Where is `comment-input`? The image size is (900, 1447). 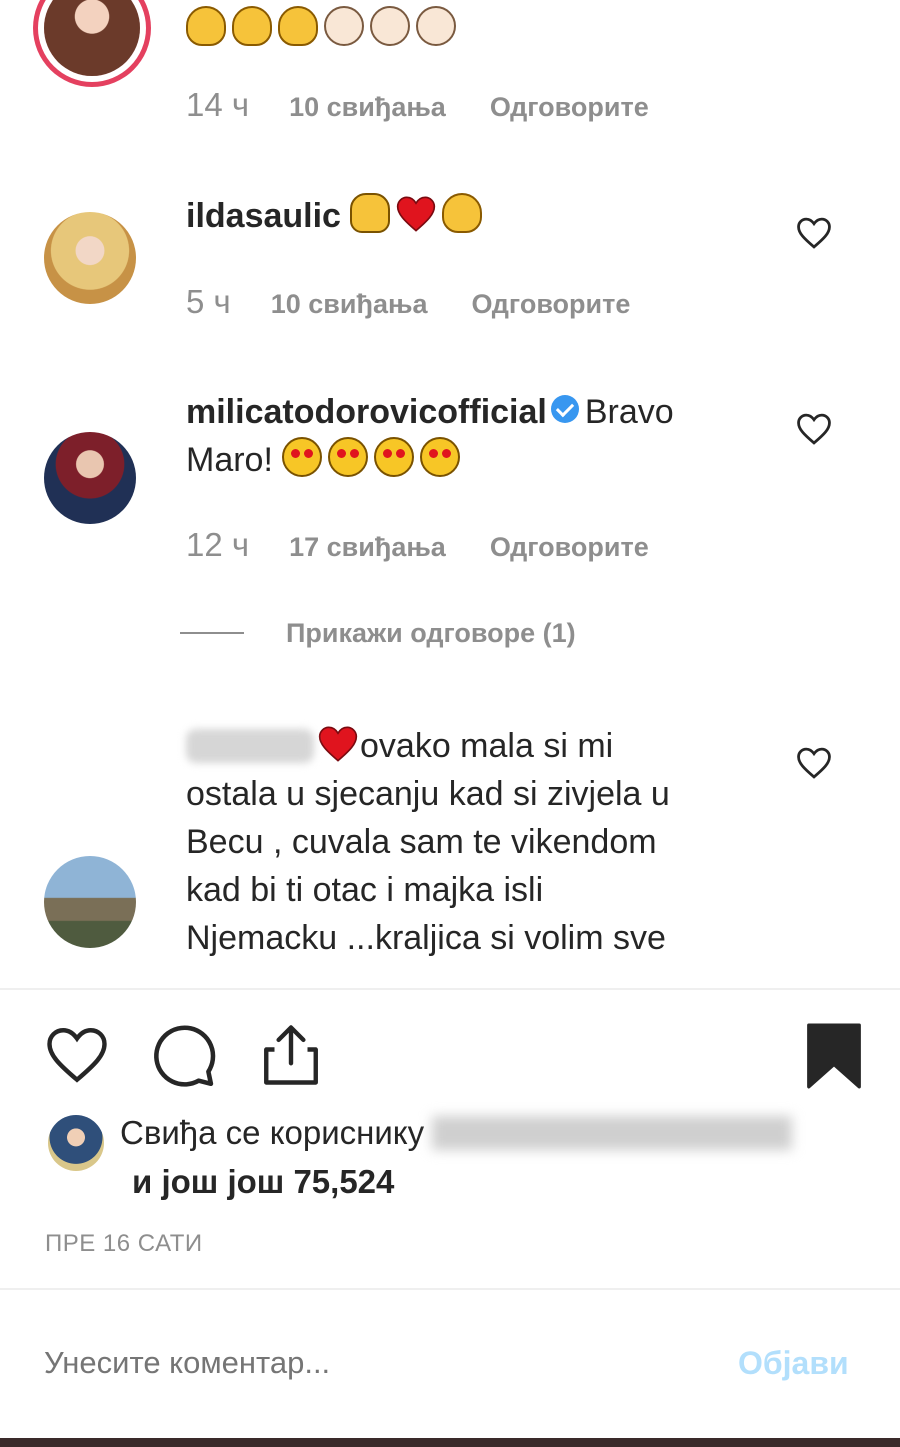 comment-input is located at coordinates (344, 1363).